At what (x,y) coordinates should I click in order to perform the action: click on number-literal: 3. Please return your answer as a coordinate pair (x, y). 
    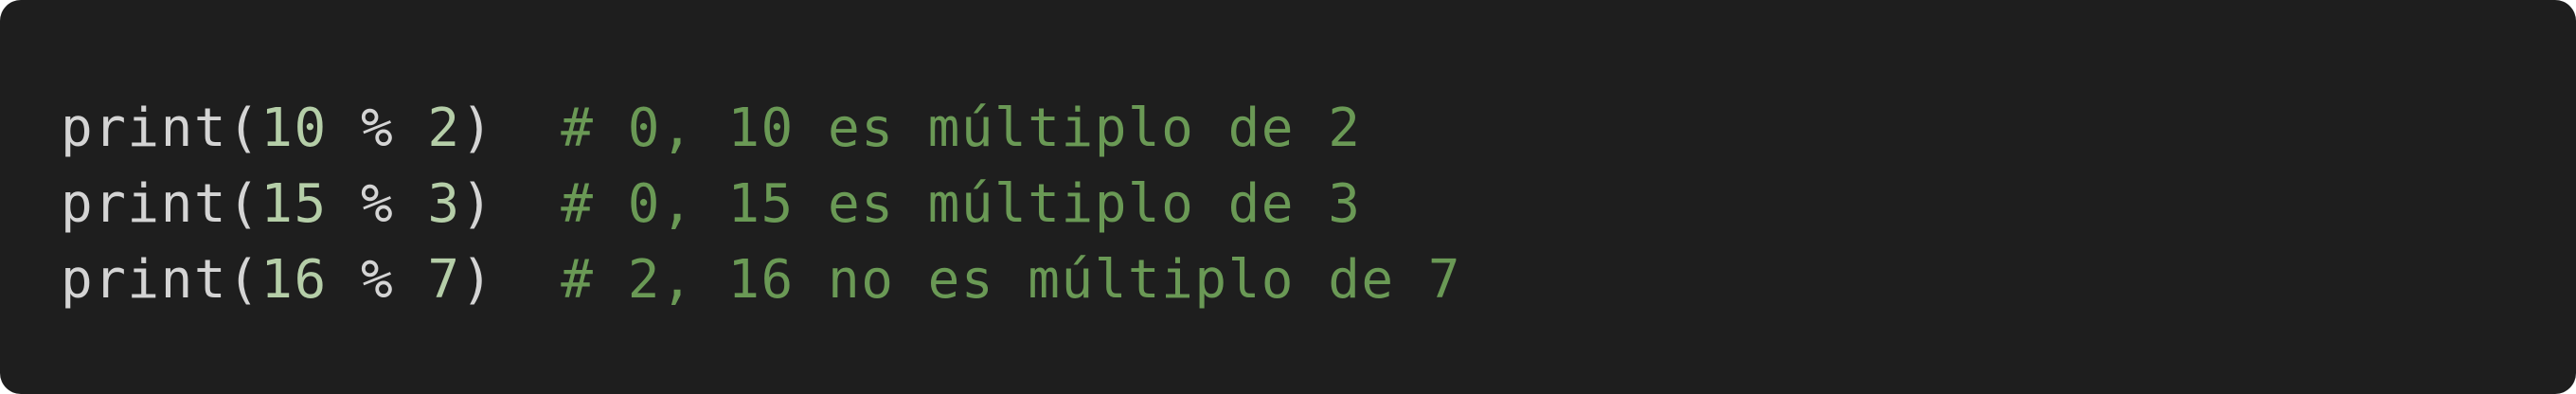
    Looking at the image, I should click on (444, 204).